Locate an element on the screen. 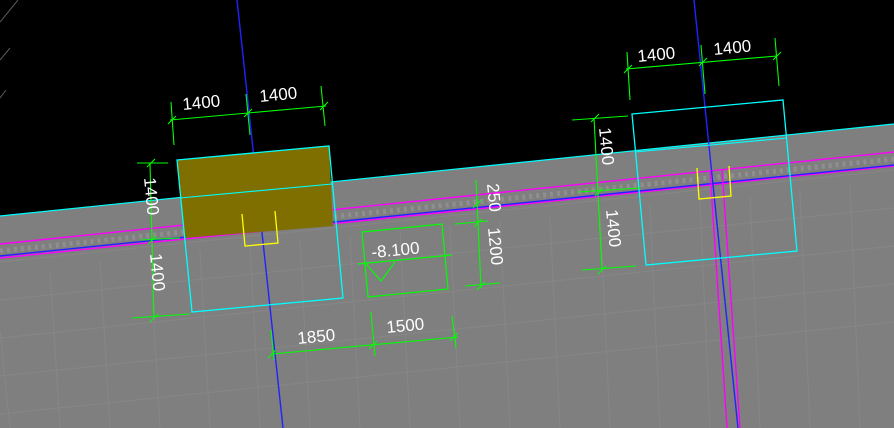 The width and height of the screenshot is (894, 428). dim-right-top-a: 1400 is located at coordinates (656, 54).